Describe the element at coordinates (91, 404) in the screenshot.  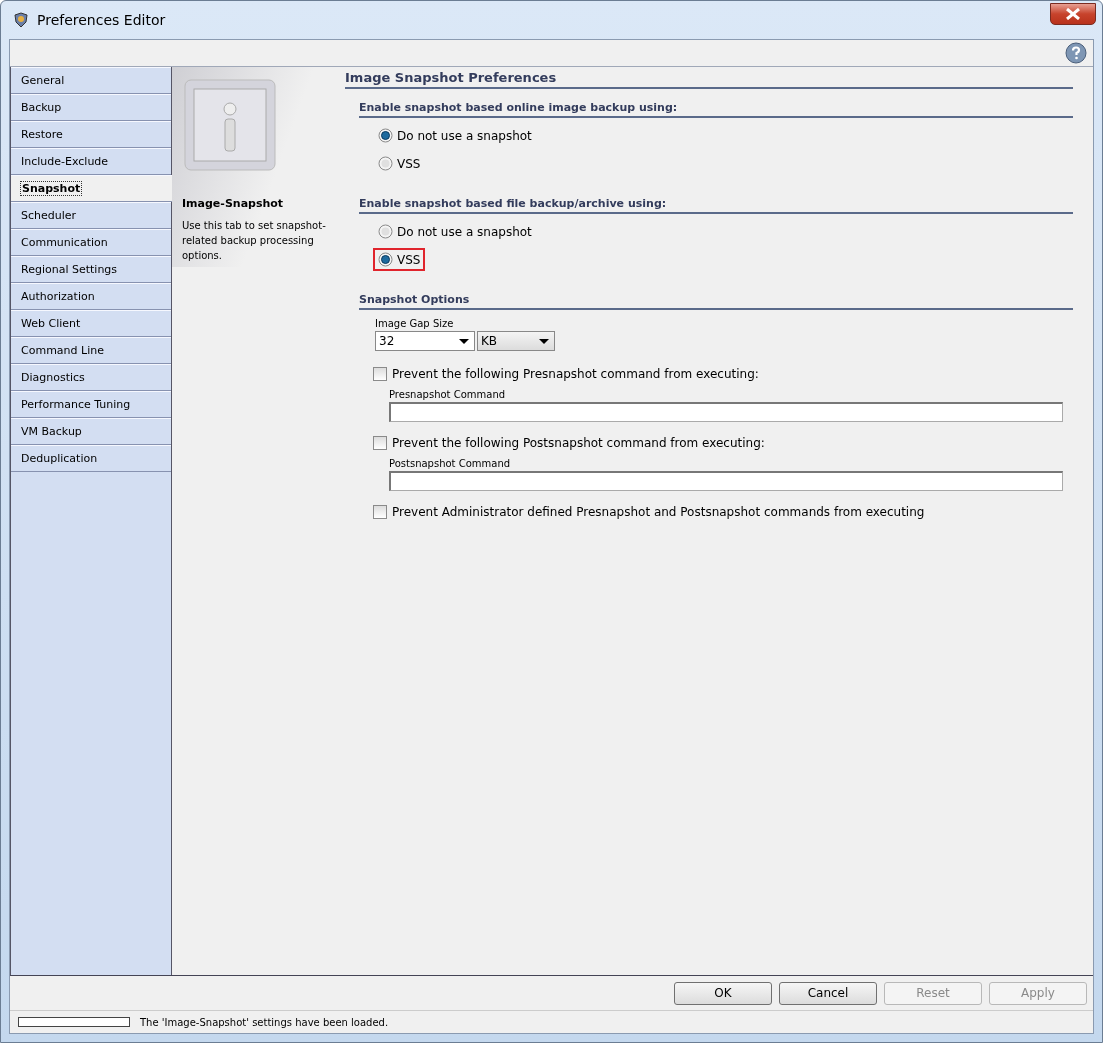
I see `sidebar-tab: Performance Tuning` at that location.